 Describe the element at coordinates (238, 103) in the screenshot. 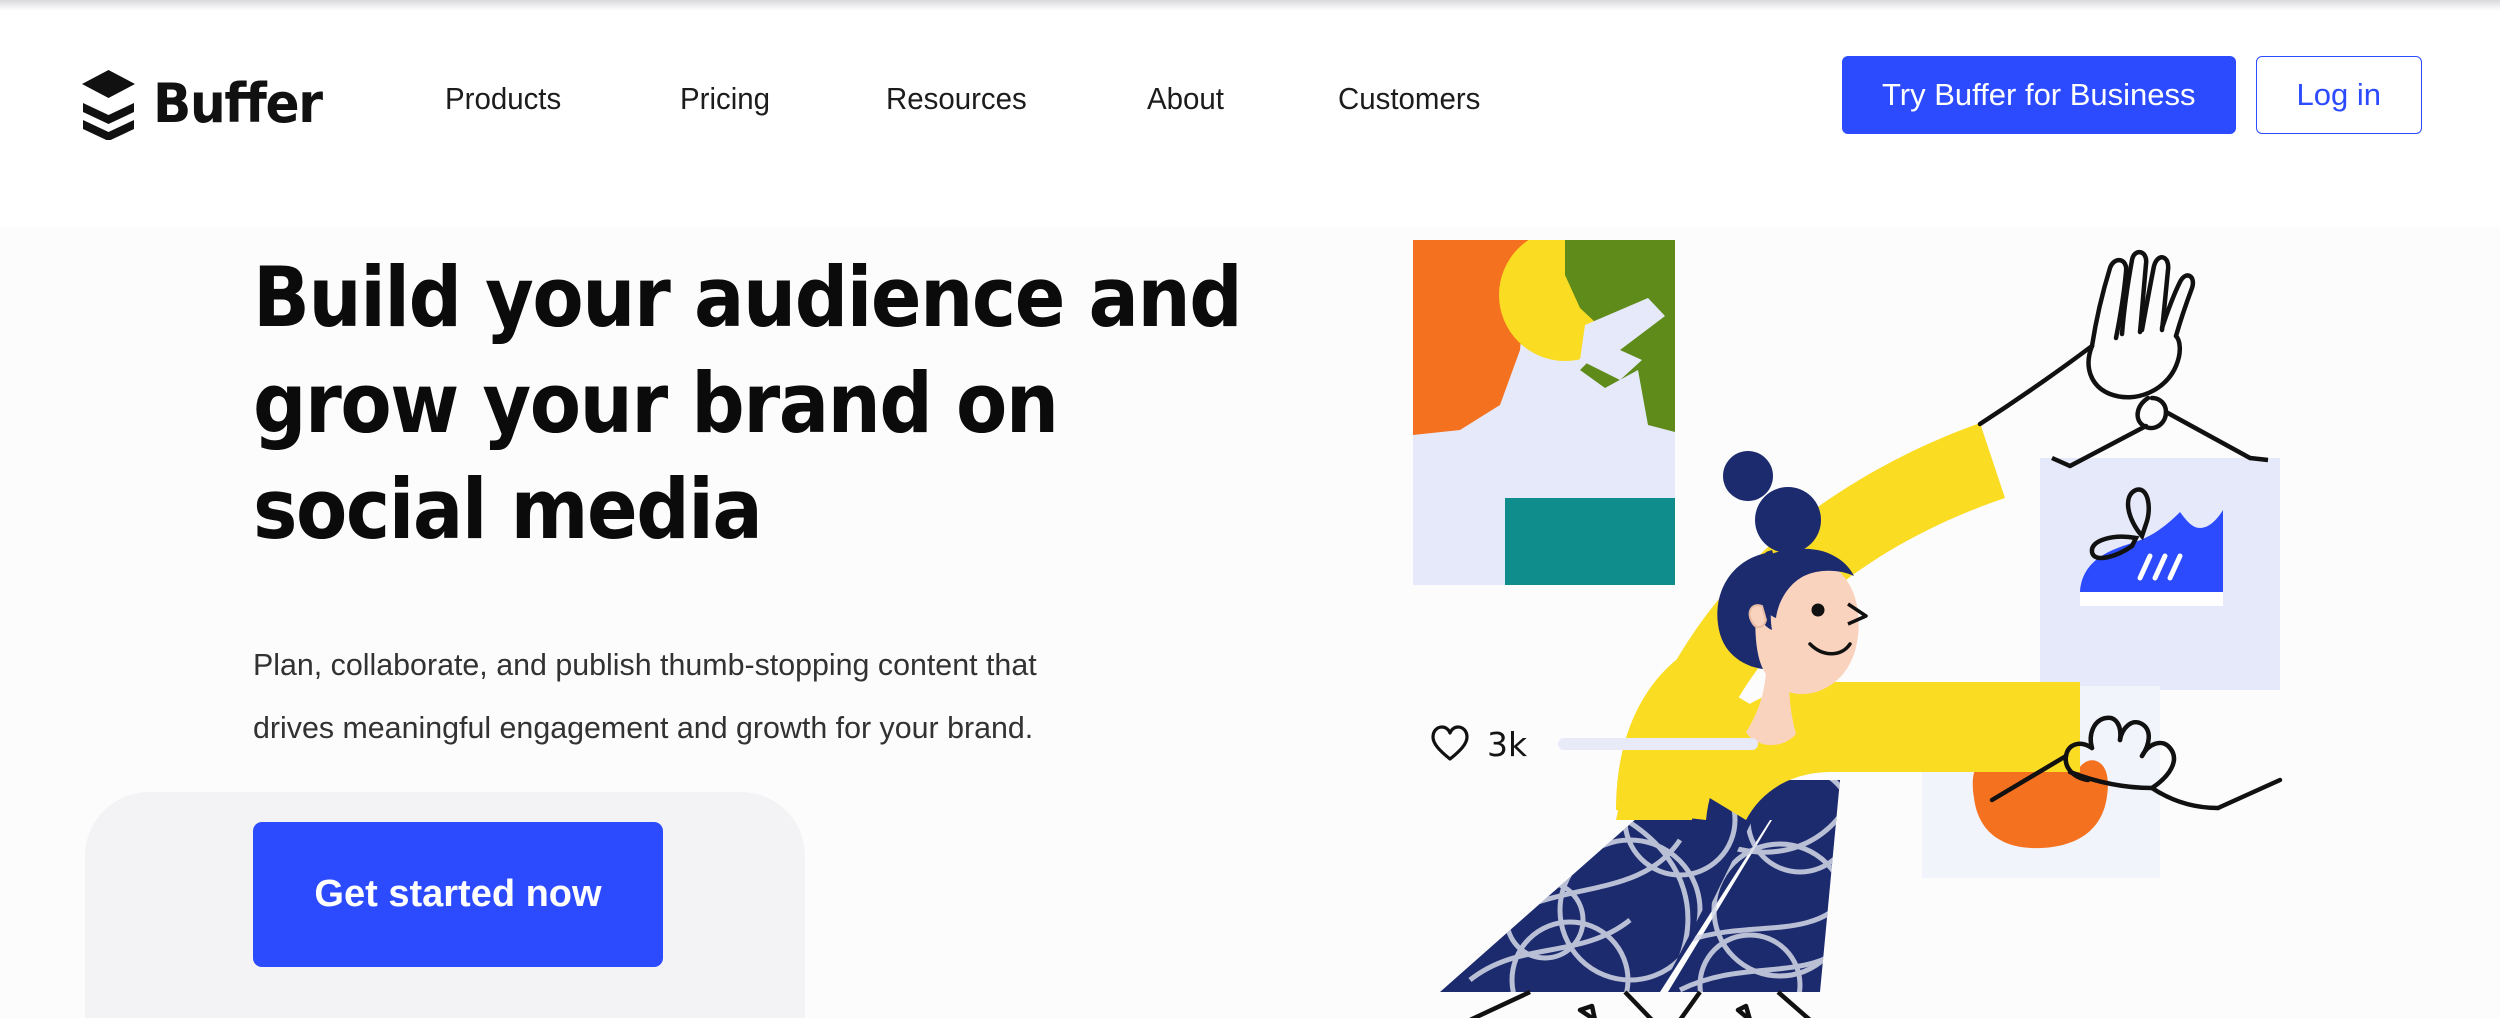

I see `logo-wordmark: Buffer` at that location.